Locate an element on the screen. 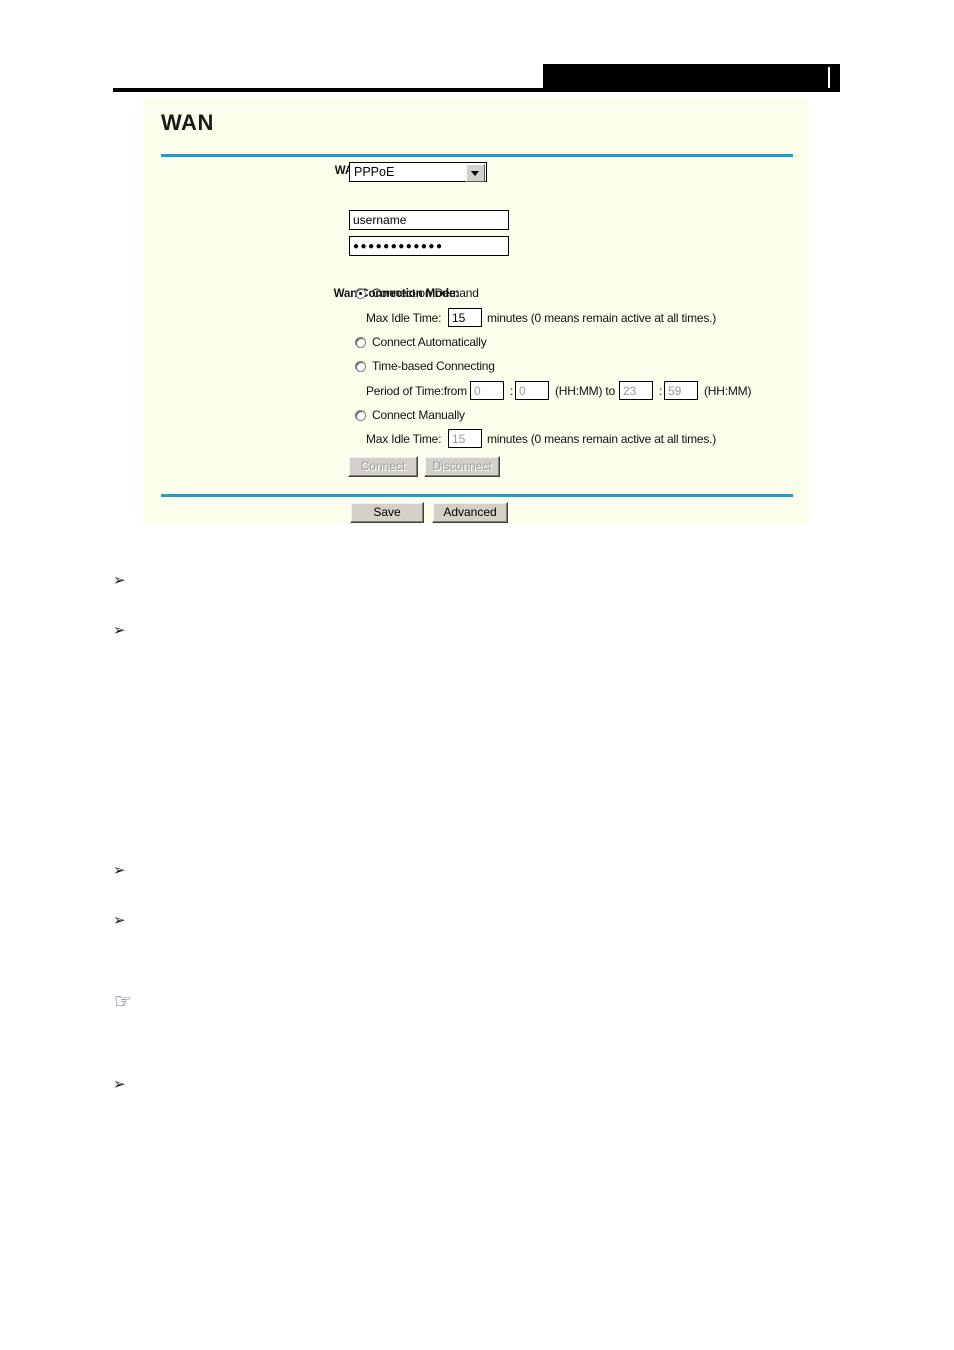  password-input: ●●●●●●●●●●●● is located at coordinates (429, 246).